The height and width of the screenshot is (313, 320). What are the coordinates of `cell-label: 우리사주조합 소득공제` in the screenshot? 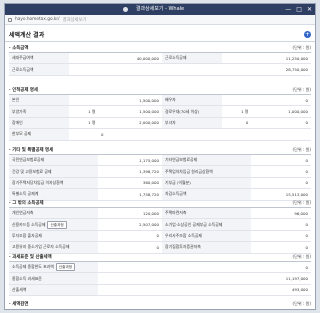 It's located at (206, 236).